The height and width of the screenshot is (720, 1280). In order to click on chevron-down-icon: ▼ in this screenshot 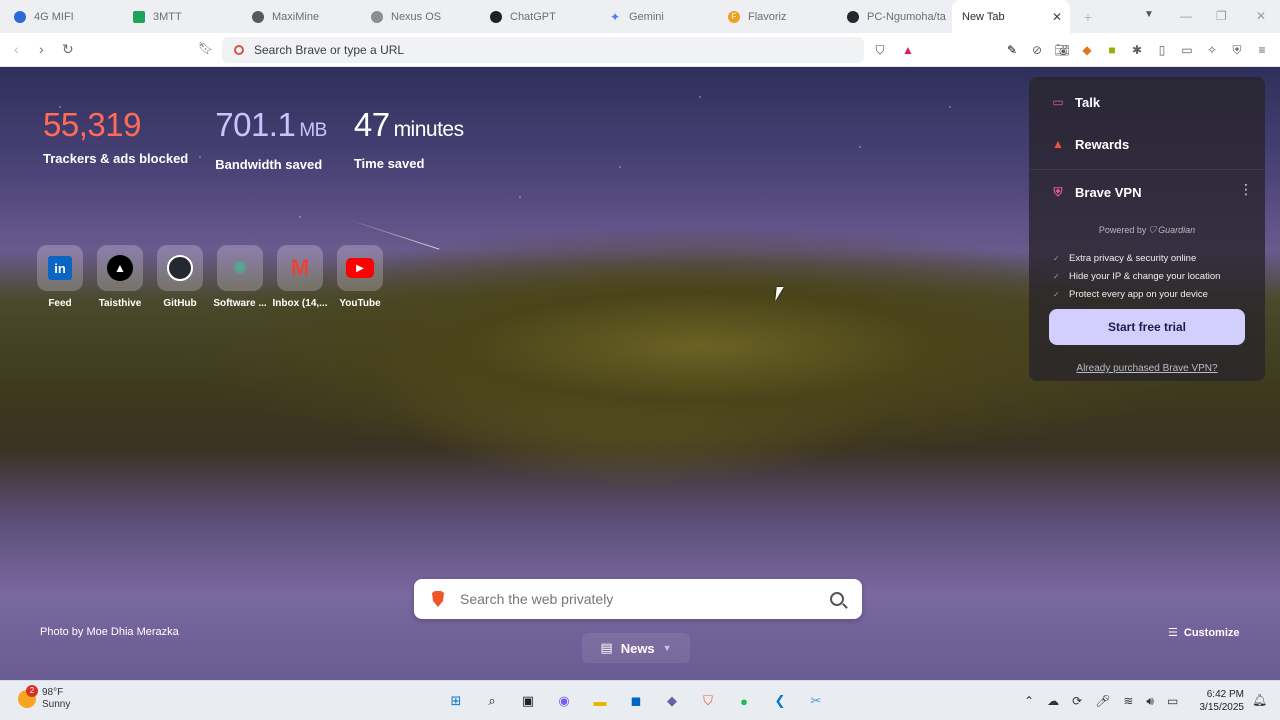, I will do `click(1149, 14)`.